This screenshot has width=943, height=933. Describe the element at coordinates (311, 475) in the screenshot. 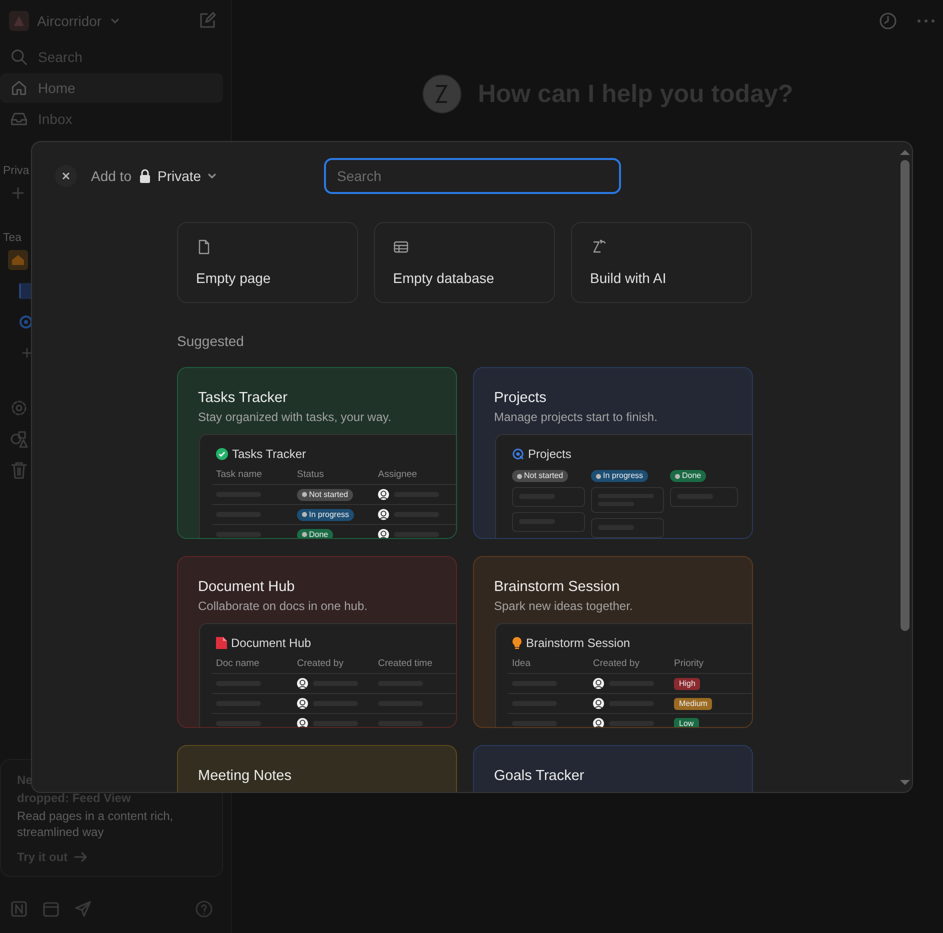

I see `column-header: Status` at that location.